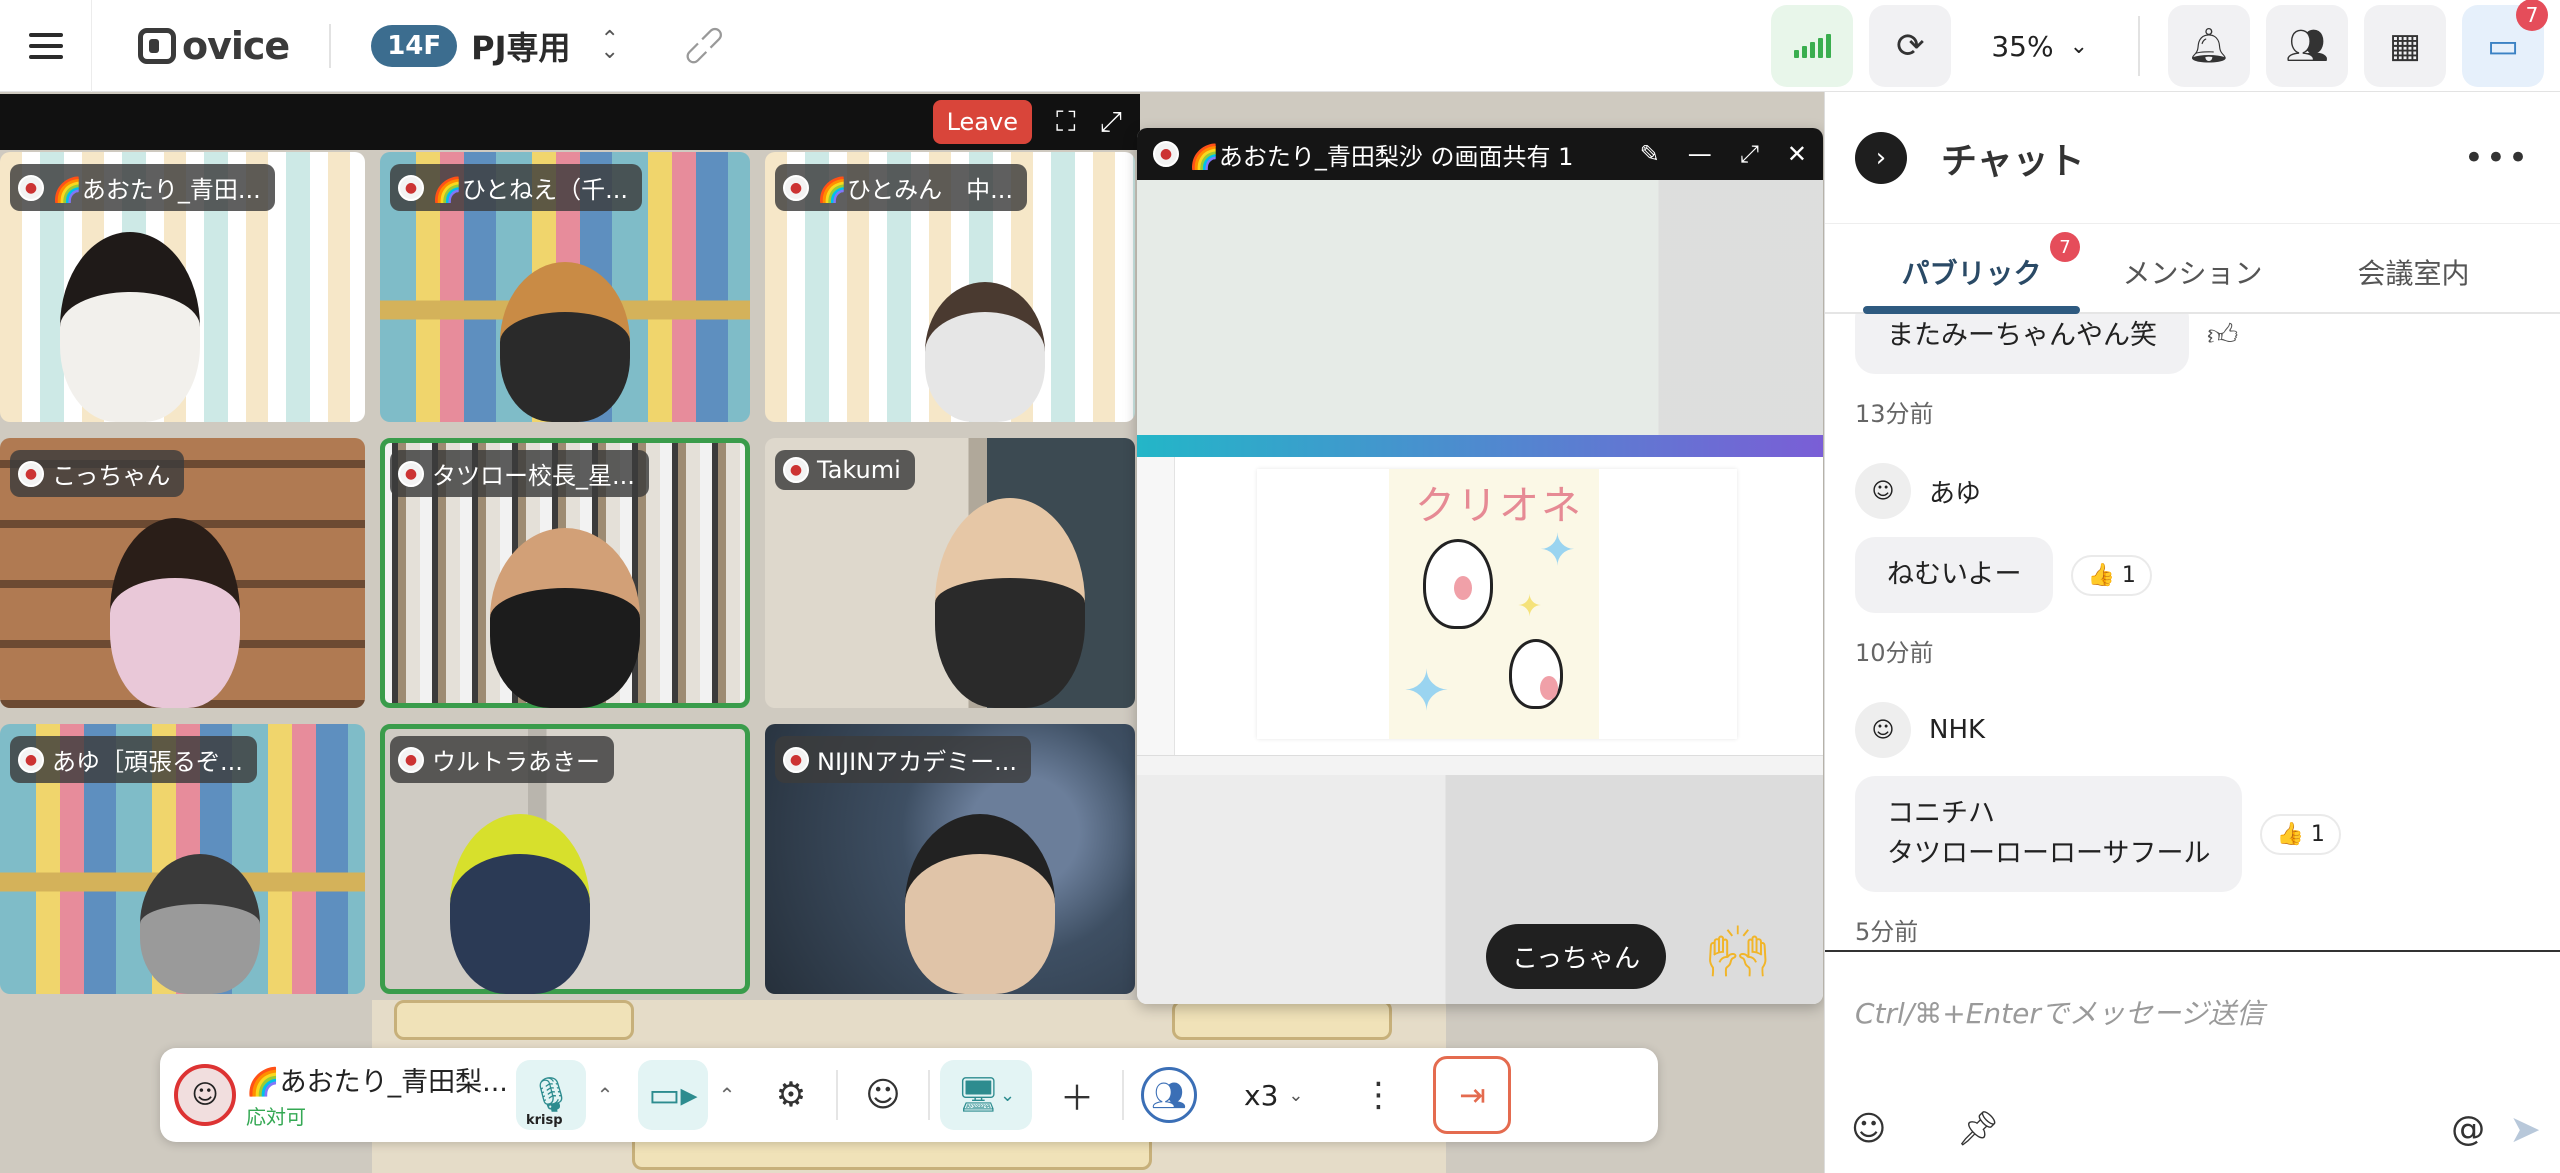  What do you see at coordinates (1977, 1129) in the screenshot?
I see `pin-icon: 📌︎` at bounding box center [1977, 1129].